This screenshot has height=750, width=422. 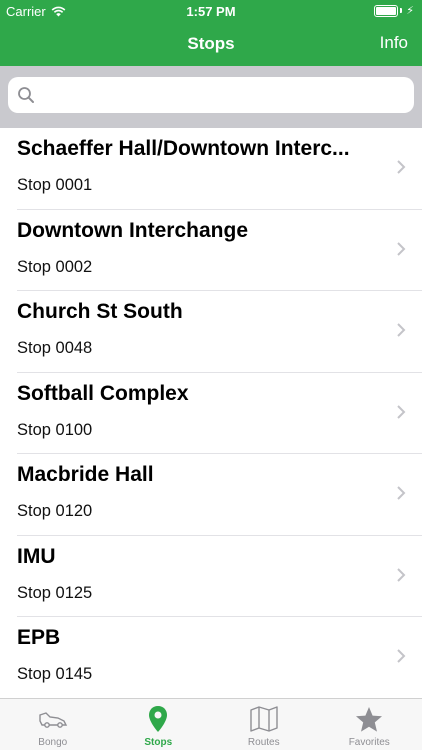 What do you see at coordinates (100, 311) in the screenshot?
I see `stop-name: Church St South` at bounding box center [100, 311].